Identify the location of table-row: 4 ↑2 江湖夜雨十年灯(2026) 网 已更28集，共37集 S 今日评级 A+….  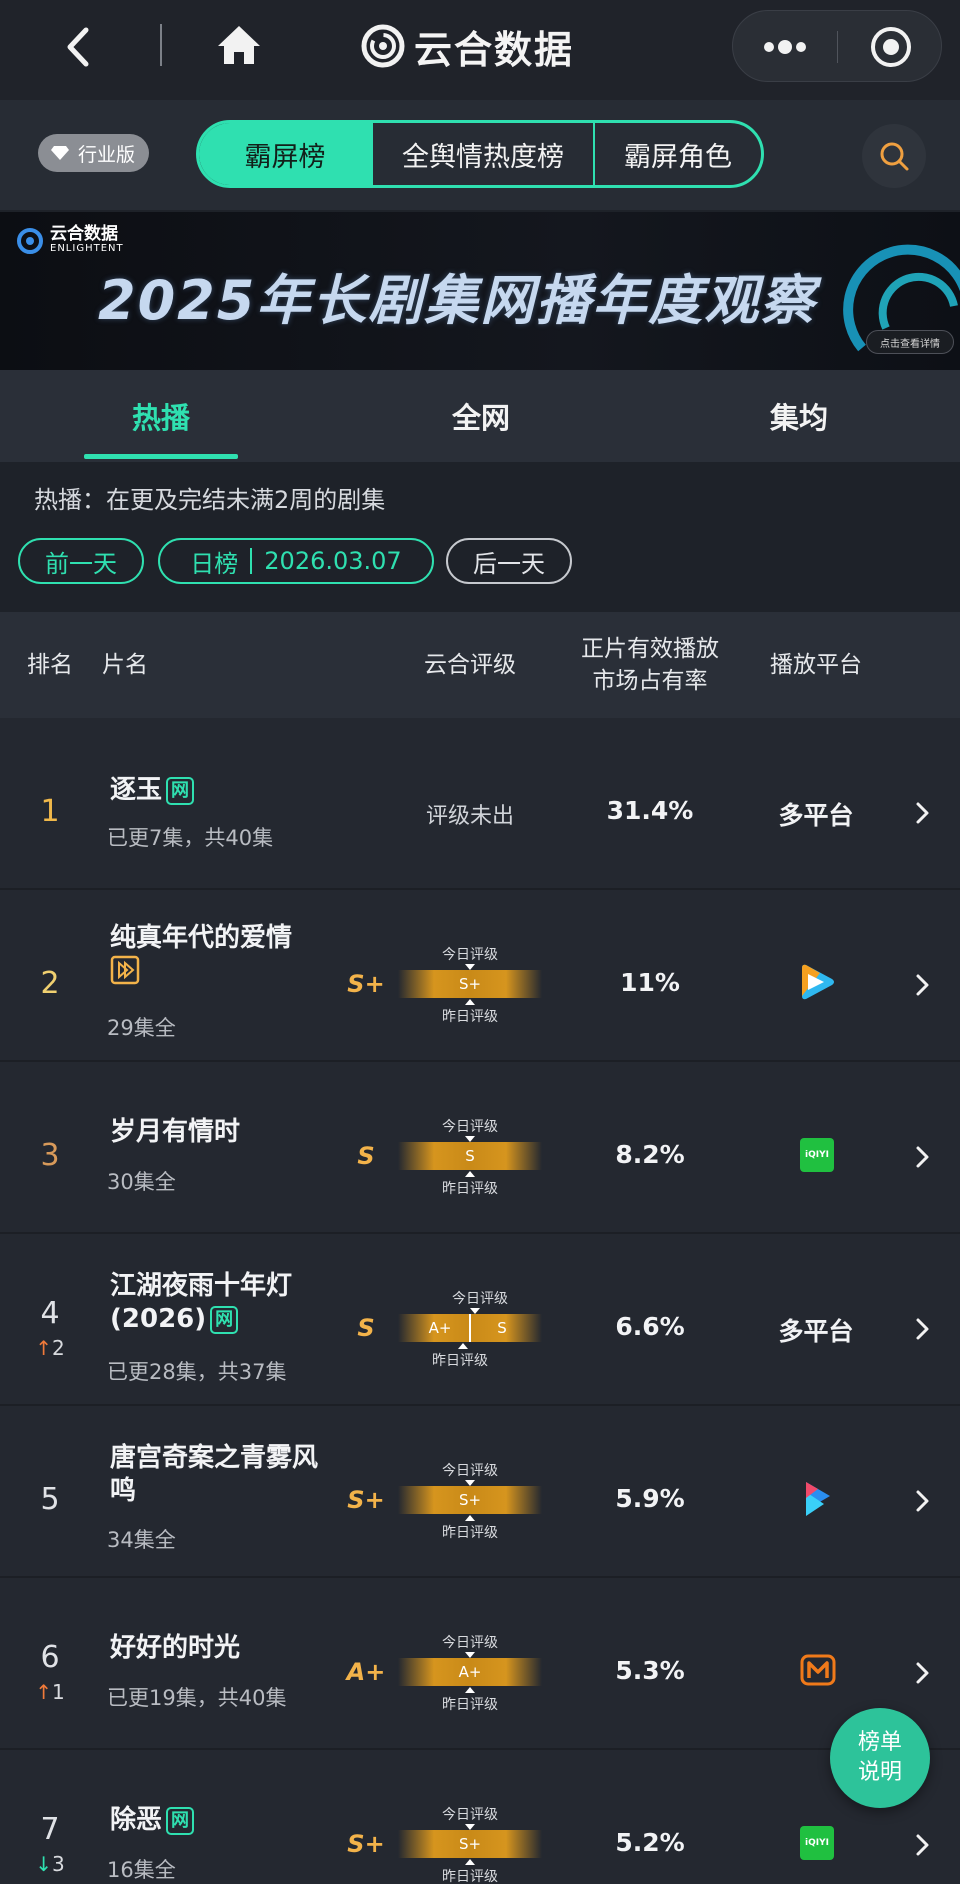
(480, 1320).